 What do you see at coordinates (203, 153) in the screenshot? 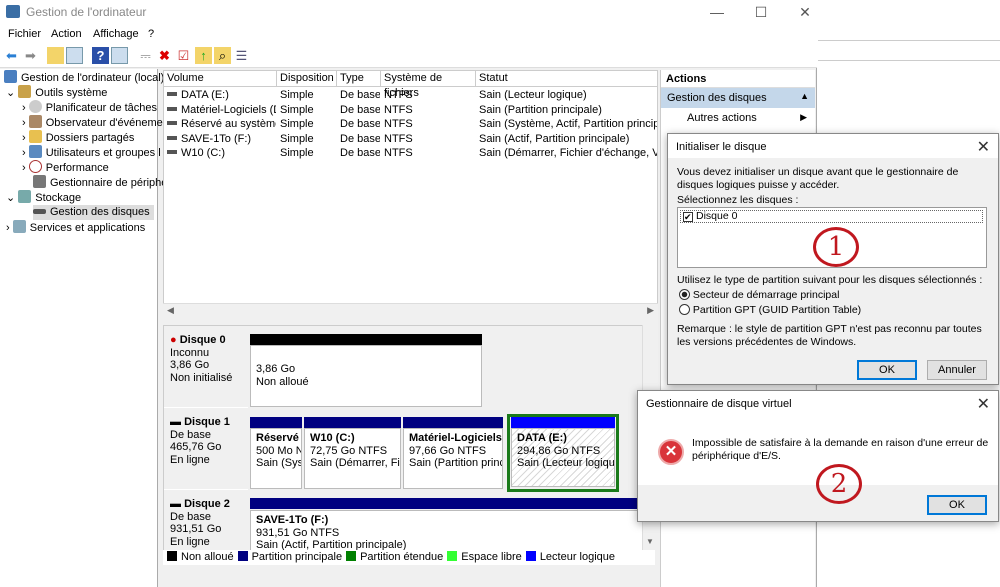
I see `volume-label: W10 (C:)` at bounding box center [203, 153].